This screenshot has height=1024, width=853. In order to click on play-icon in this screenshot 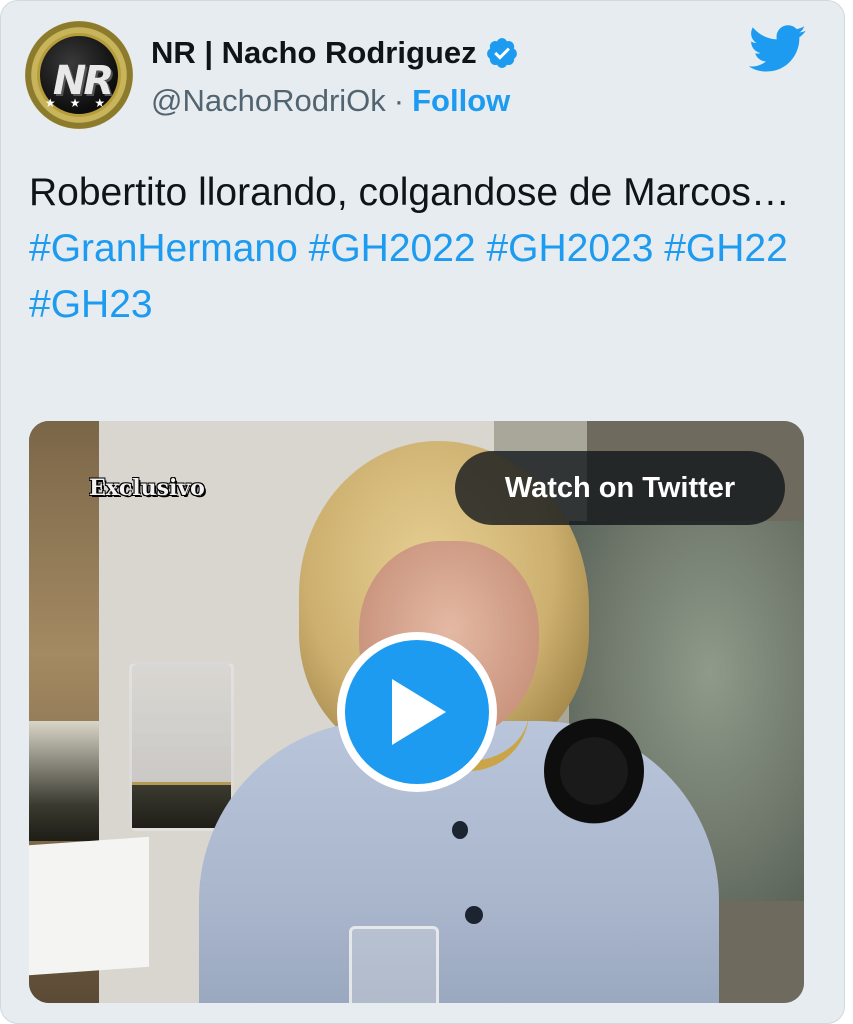, I will do `click(419, 712)`.